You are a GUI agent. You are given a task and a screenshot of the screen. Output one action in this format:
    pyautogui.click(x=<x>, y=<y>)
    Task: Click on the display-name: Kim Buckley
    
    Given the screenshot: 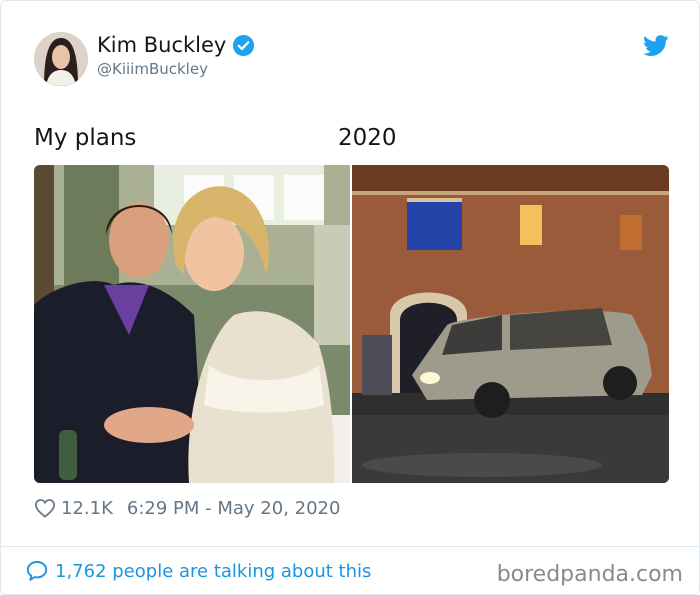 What is the action you would take?
    pyautogui.click(x=176, y=45)
    